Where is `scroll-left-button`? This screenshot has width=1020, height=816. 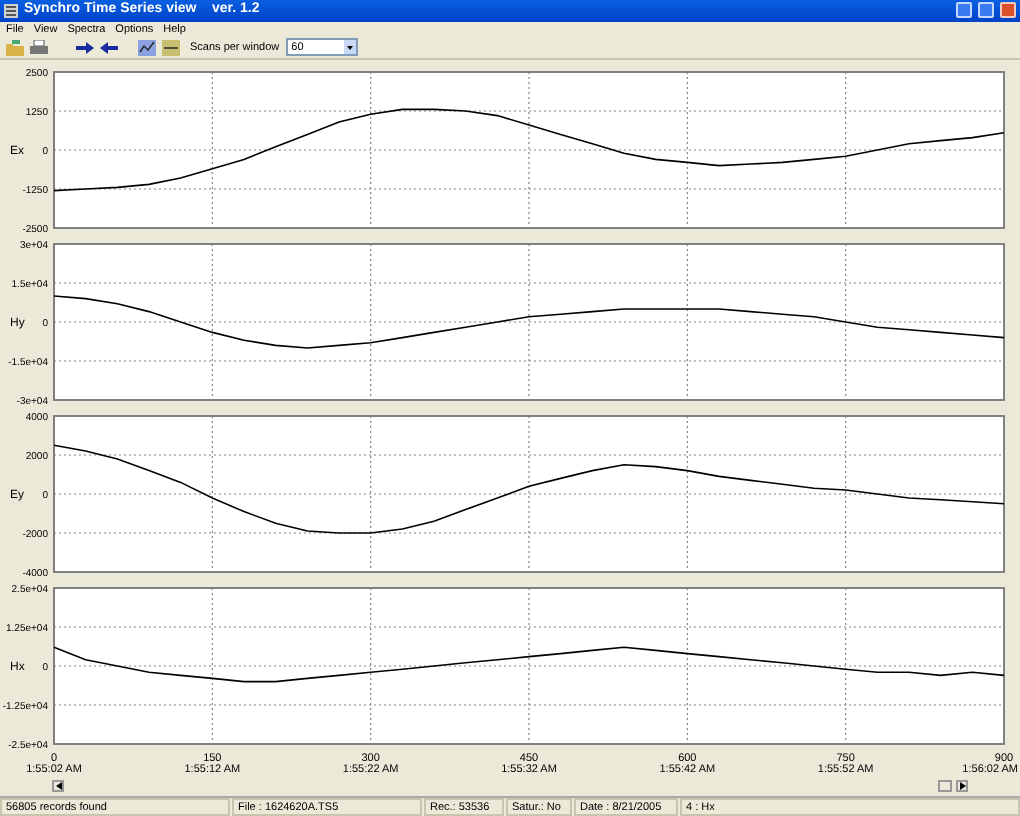
scroll-left-button is located at coordinates (58, 786).